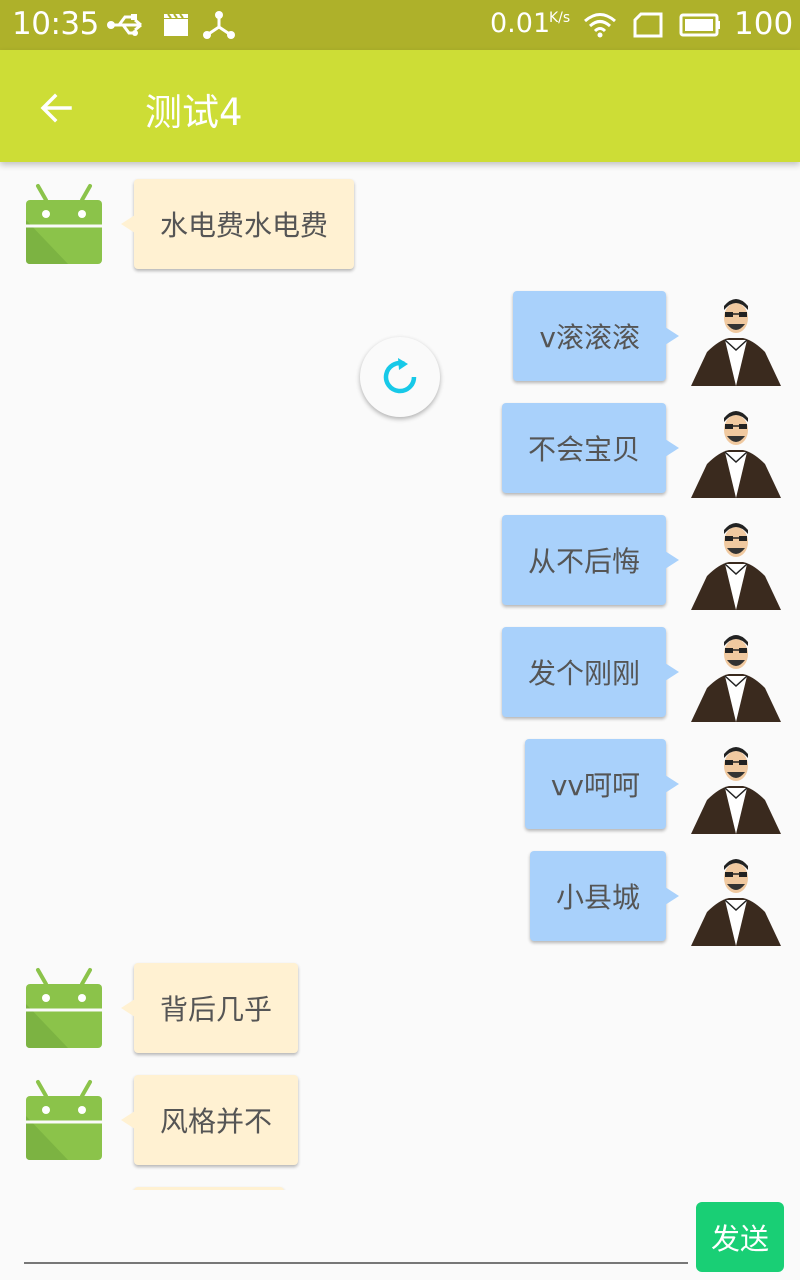 This screenshot has width=800, height=1280. I want to click on message-bubble: 风格并不, so click(209, 1120).